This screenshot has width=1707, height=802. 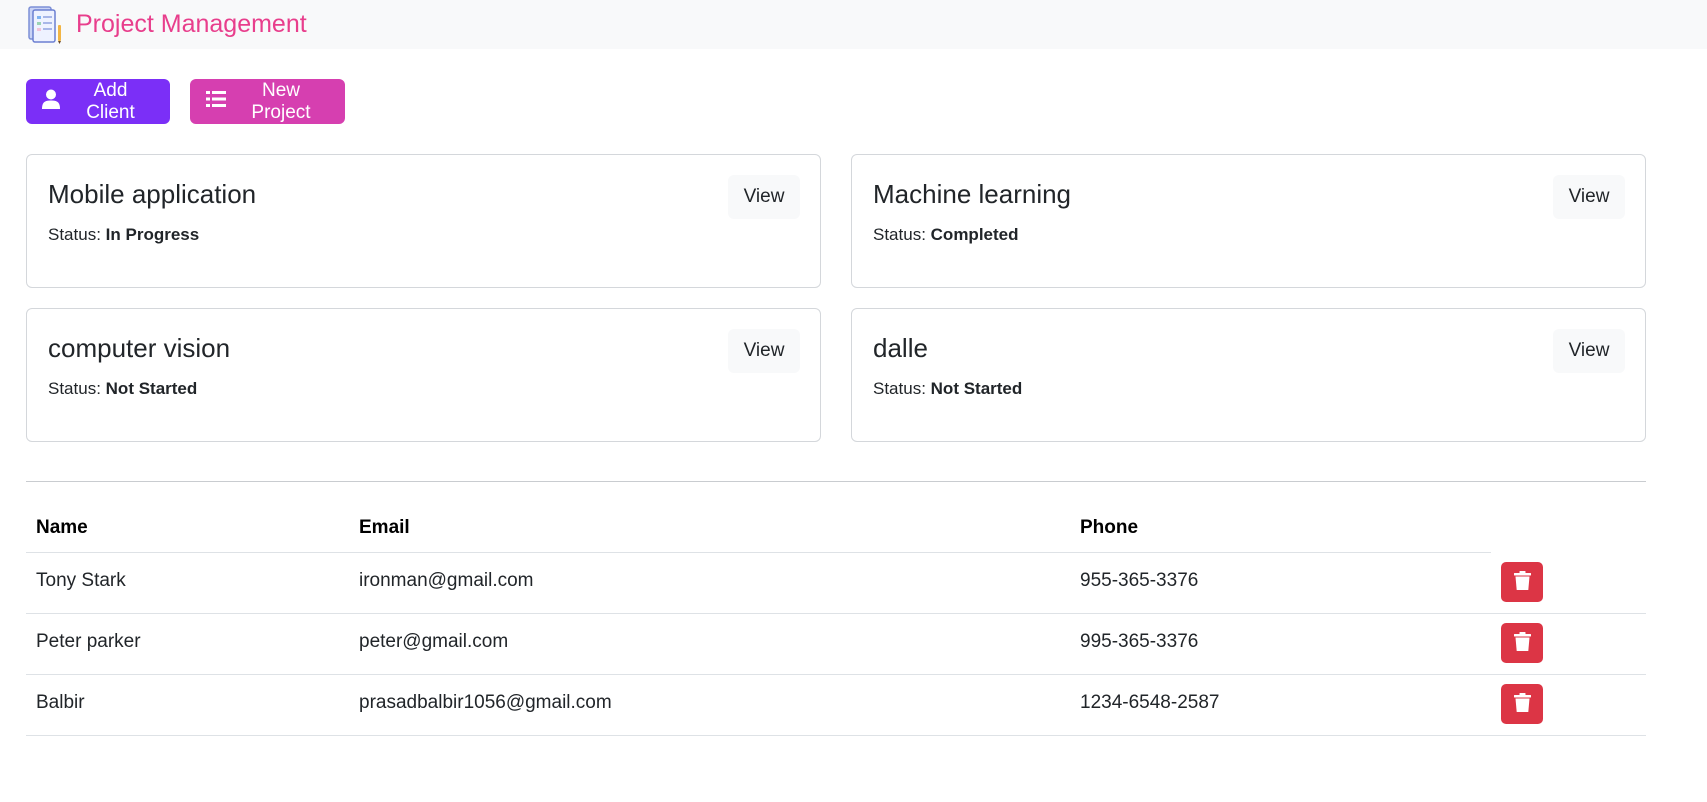 I want to click on status-value: In Progress, so click(x=152, y=234).